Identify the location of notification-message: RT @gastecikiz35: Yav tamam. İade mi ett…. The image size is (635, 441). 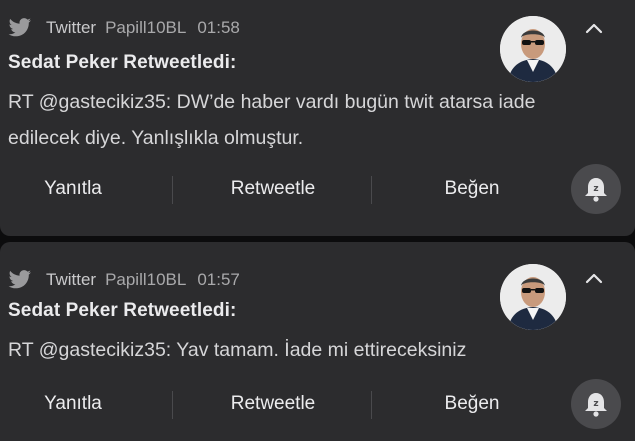
(237, 350).